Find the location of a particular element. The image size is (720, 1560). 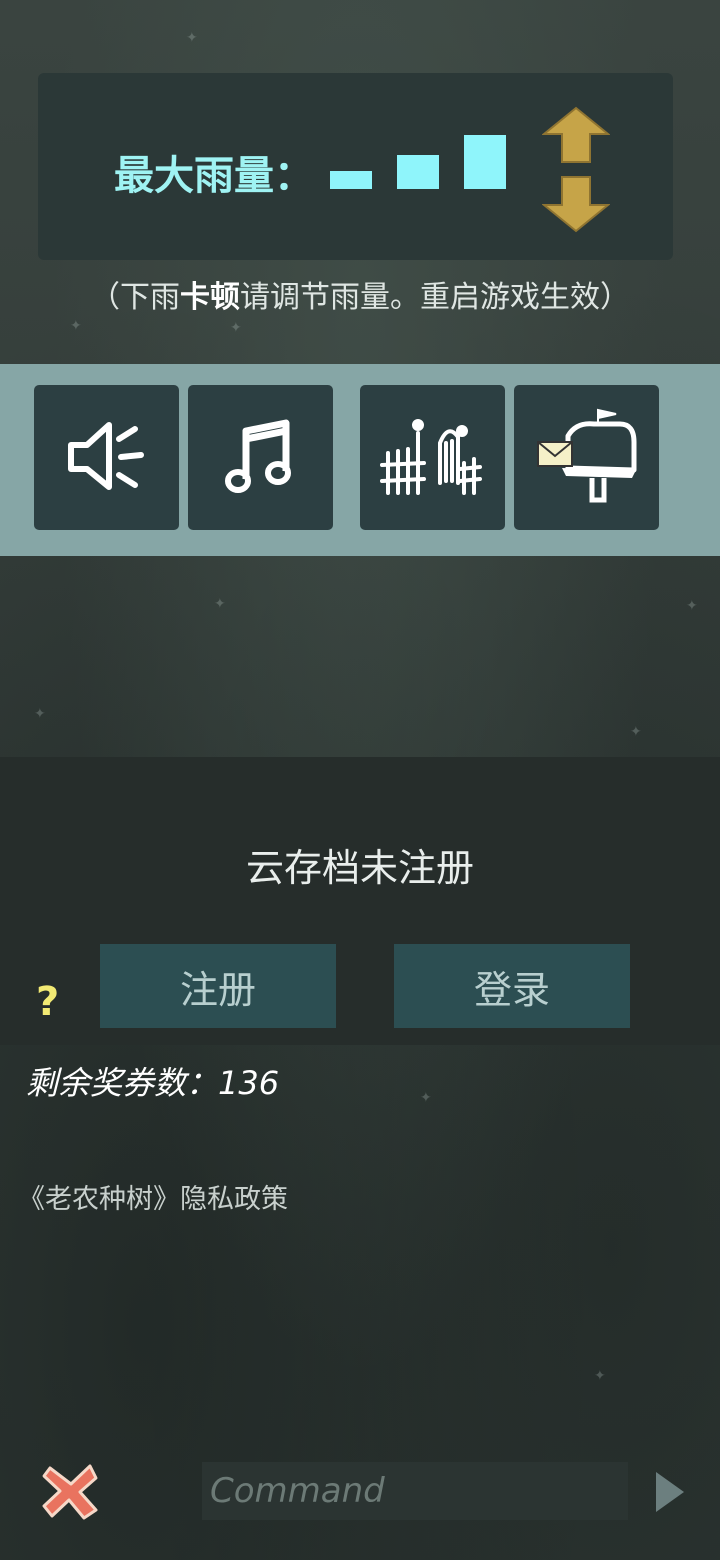

sound-toggle-button is located at coordinates (106, 457).